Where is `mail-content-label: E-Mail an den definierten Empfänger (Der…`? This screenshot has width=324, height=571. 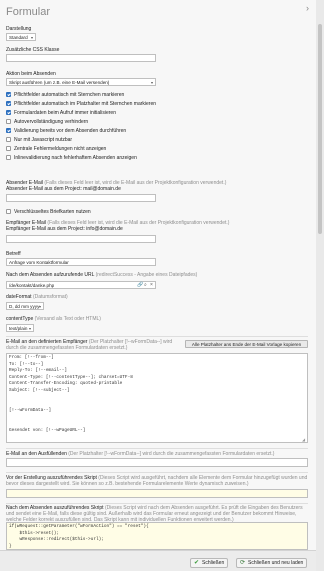 mail-content-label: E-Mail an den definierten Empfänger (Der… is located at coordinates (94, 345).